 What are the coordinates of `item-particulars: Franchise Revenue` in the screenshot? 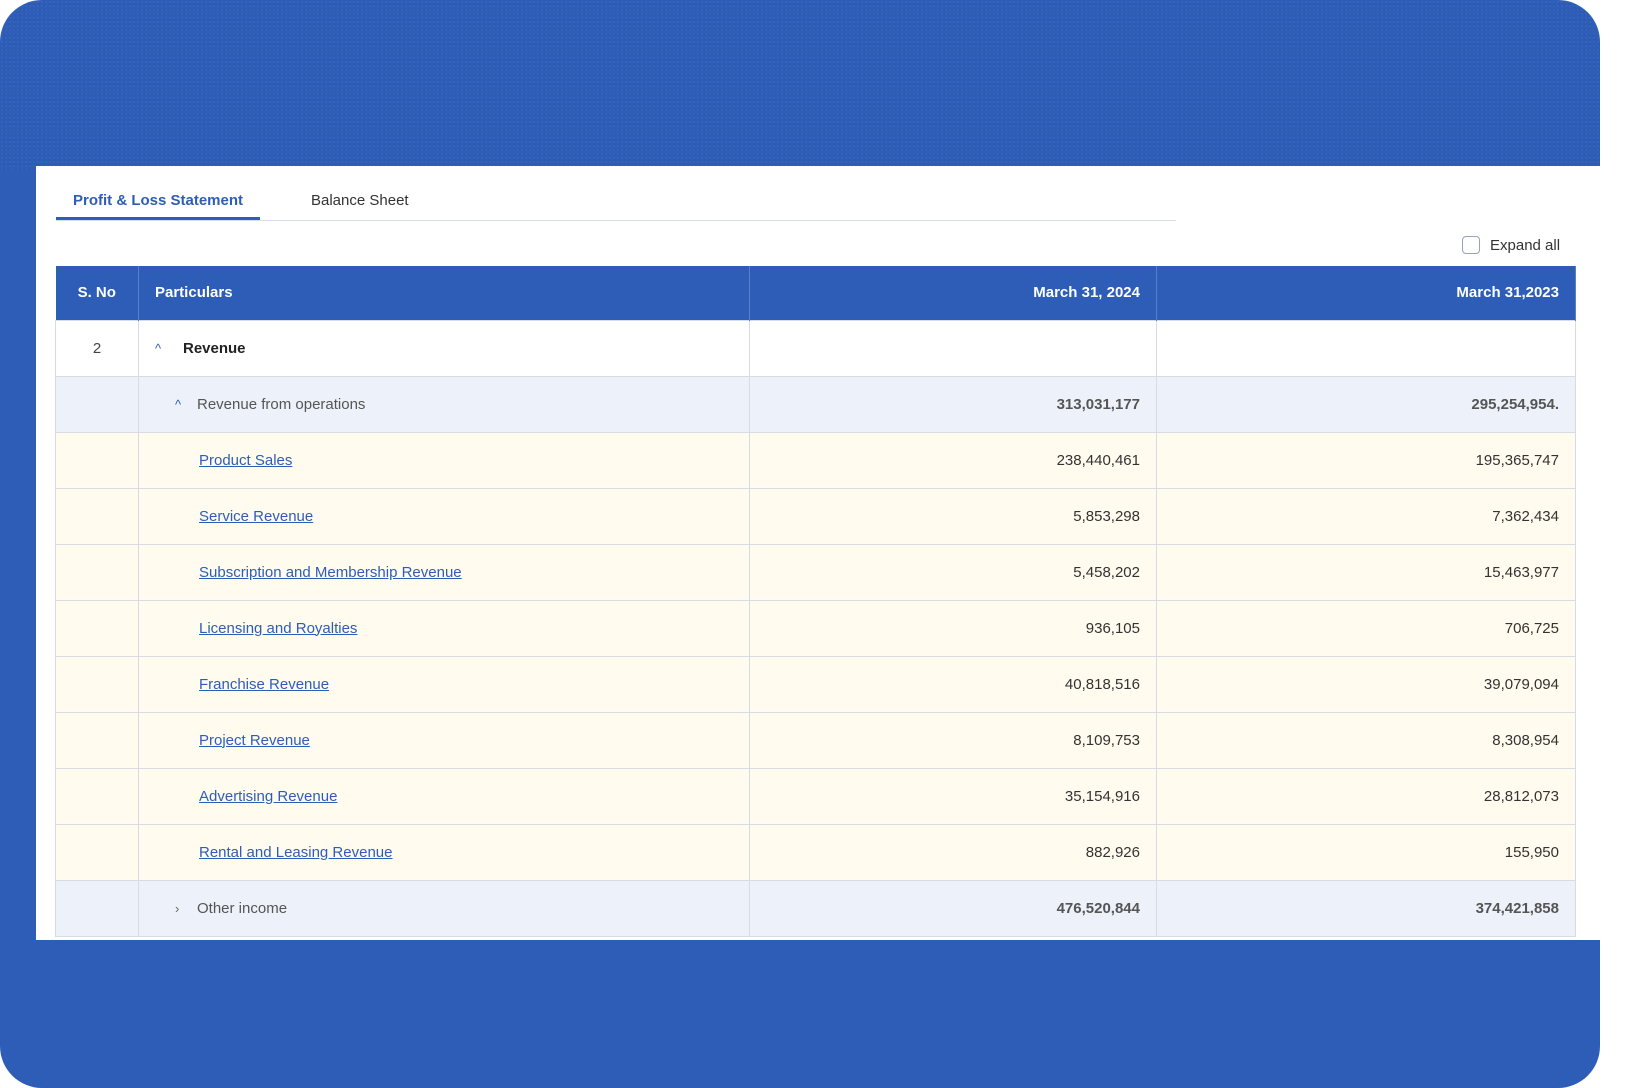 It's located at (444, 684).